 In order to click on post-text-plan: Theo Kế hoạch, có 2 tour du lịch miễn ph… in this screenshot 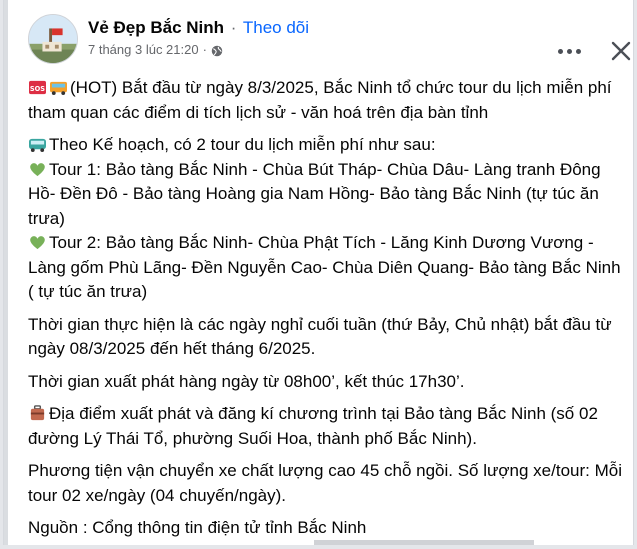, I will do `click(242, 144)`.